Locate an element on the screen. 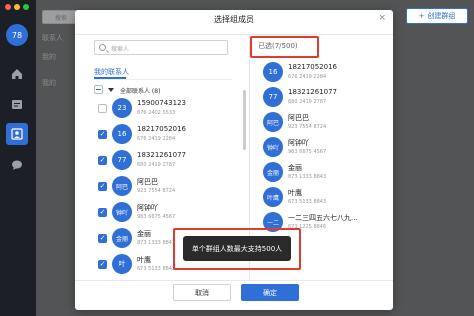 Image resolution: width=474 pixels, height=316 pixels. selected-contact-row: 钟吖 阿钟吖 983 6675 4567 is located at coordinates (323, 149).